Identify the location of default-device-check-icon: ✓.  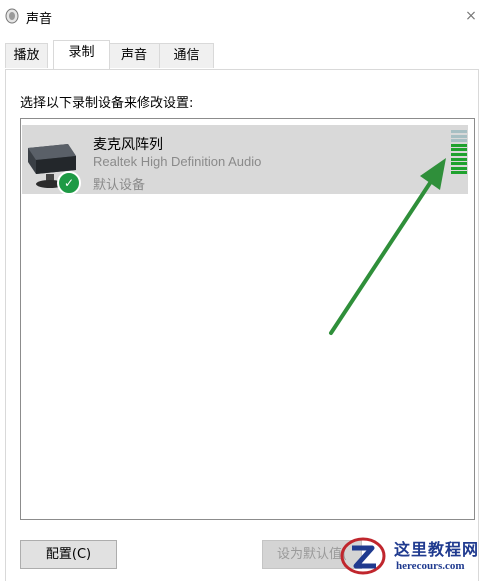
(69, 183).